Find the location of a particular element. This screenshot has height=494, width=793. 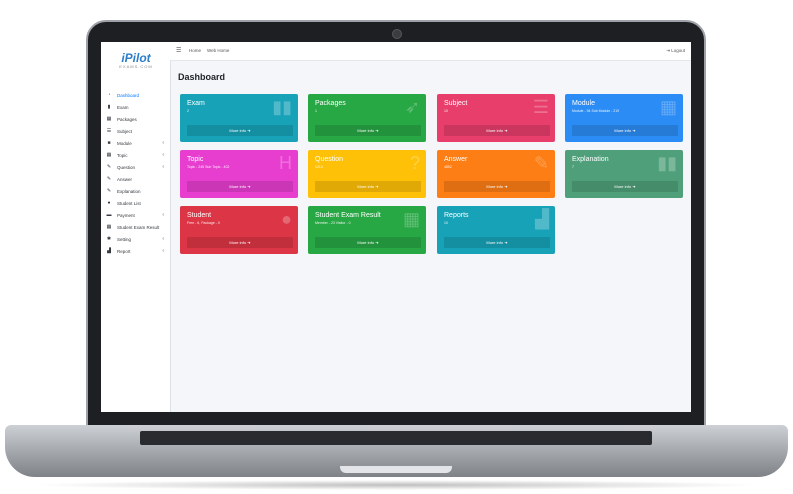

card-title: Module is located at coordinates (583, 103).